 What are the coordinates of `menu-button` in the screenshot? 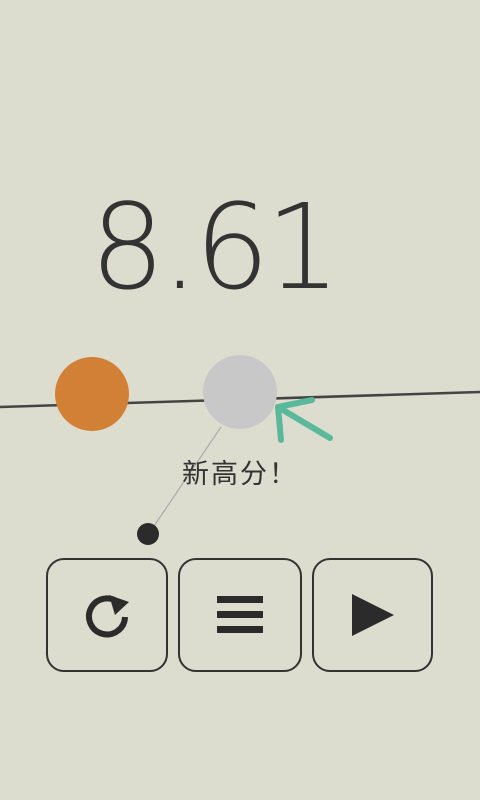 It's located at (240, 615).